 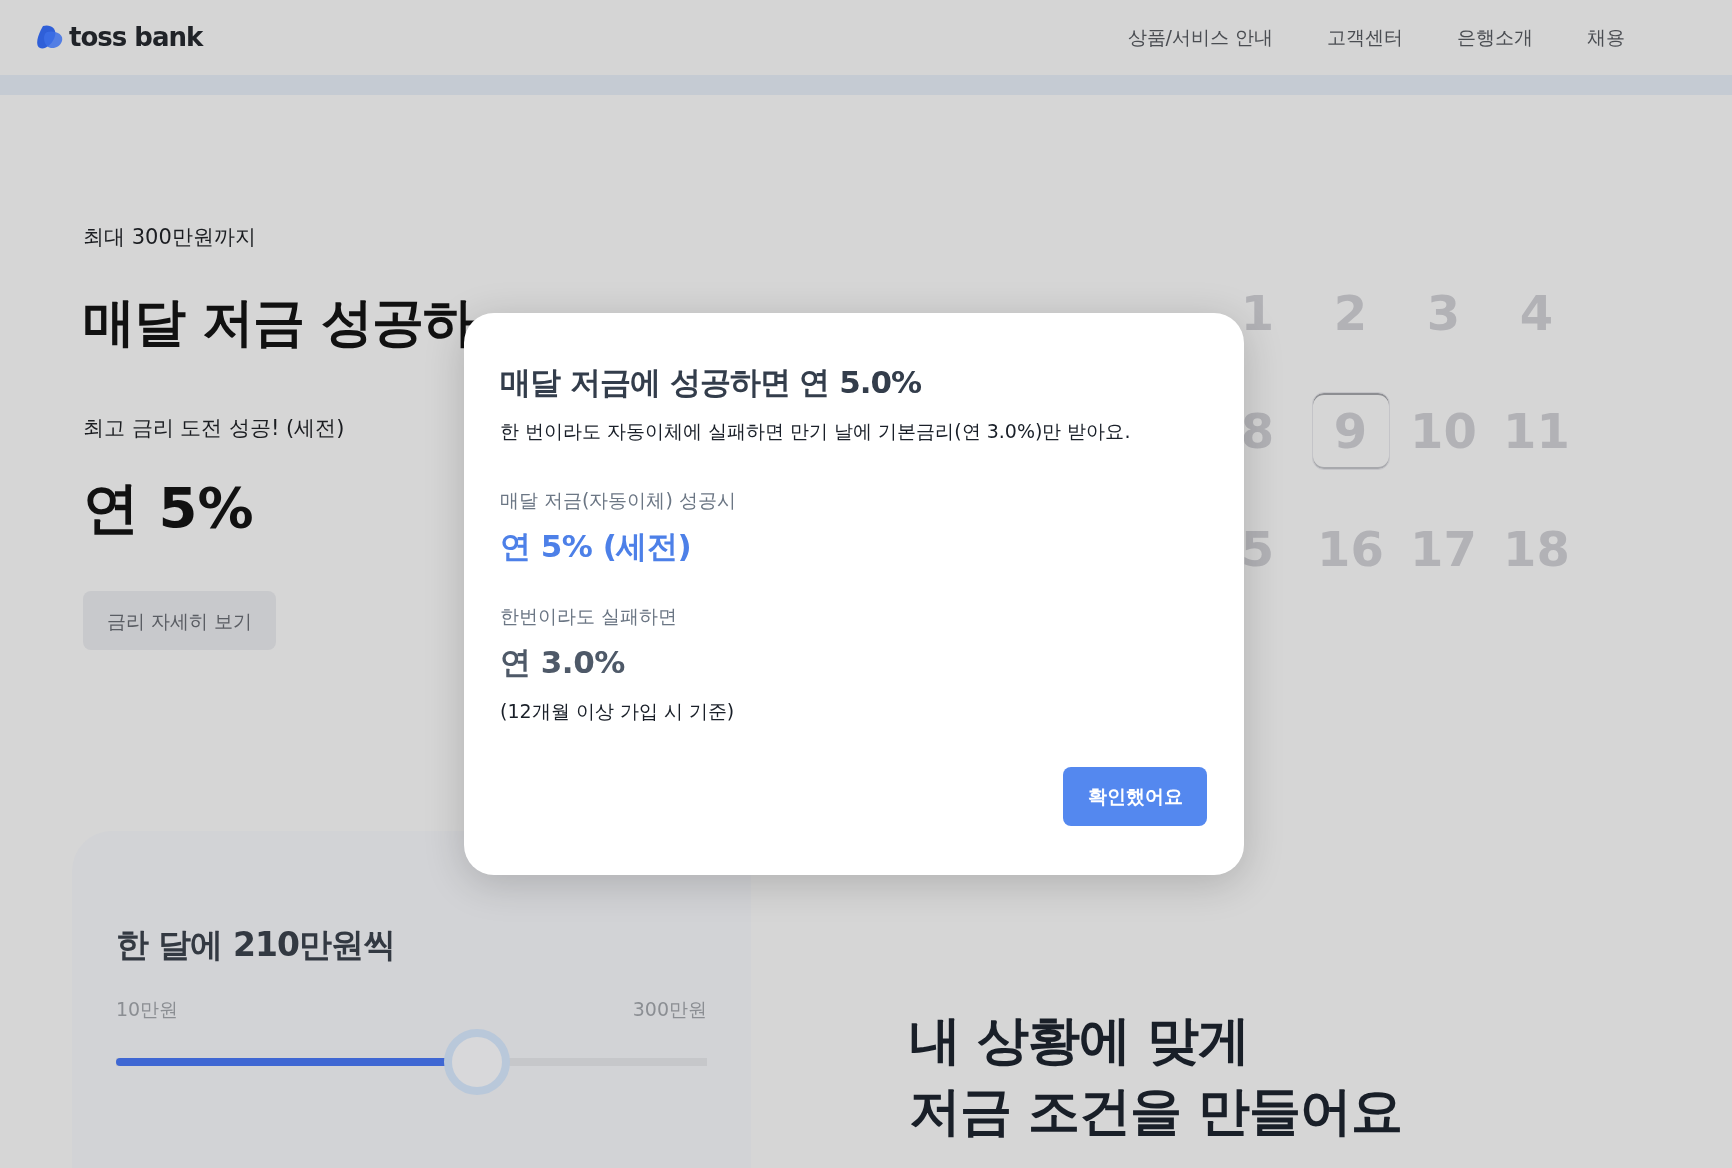 I want to click on dialog-note: (12개월 이상 가입 시 기준), so click(x=618, y=711).